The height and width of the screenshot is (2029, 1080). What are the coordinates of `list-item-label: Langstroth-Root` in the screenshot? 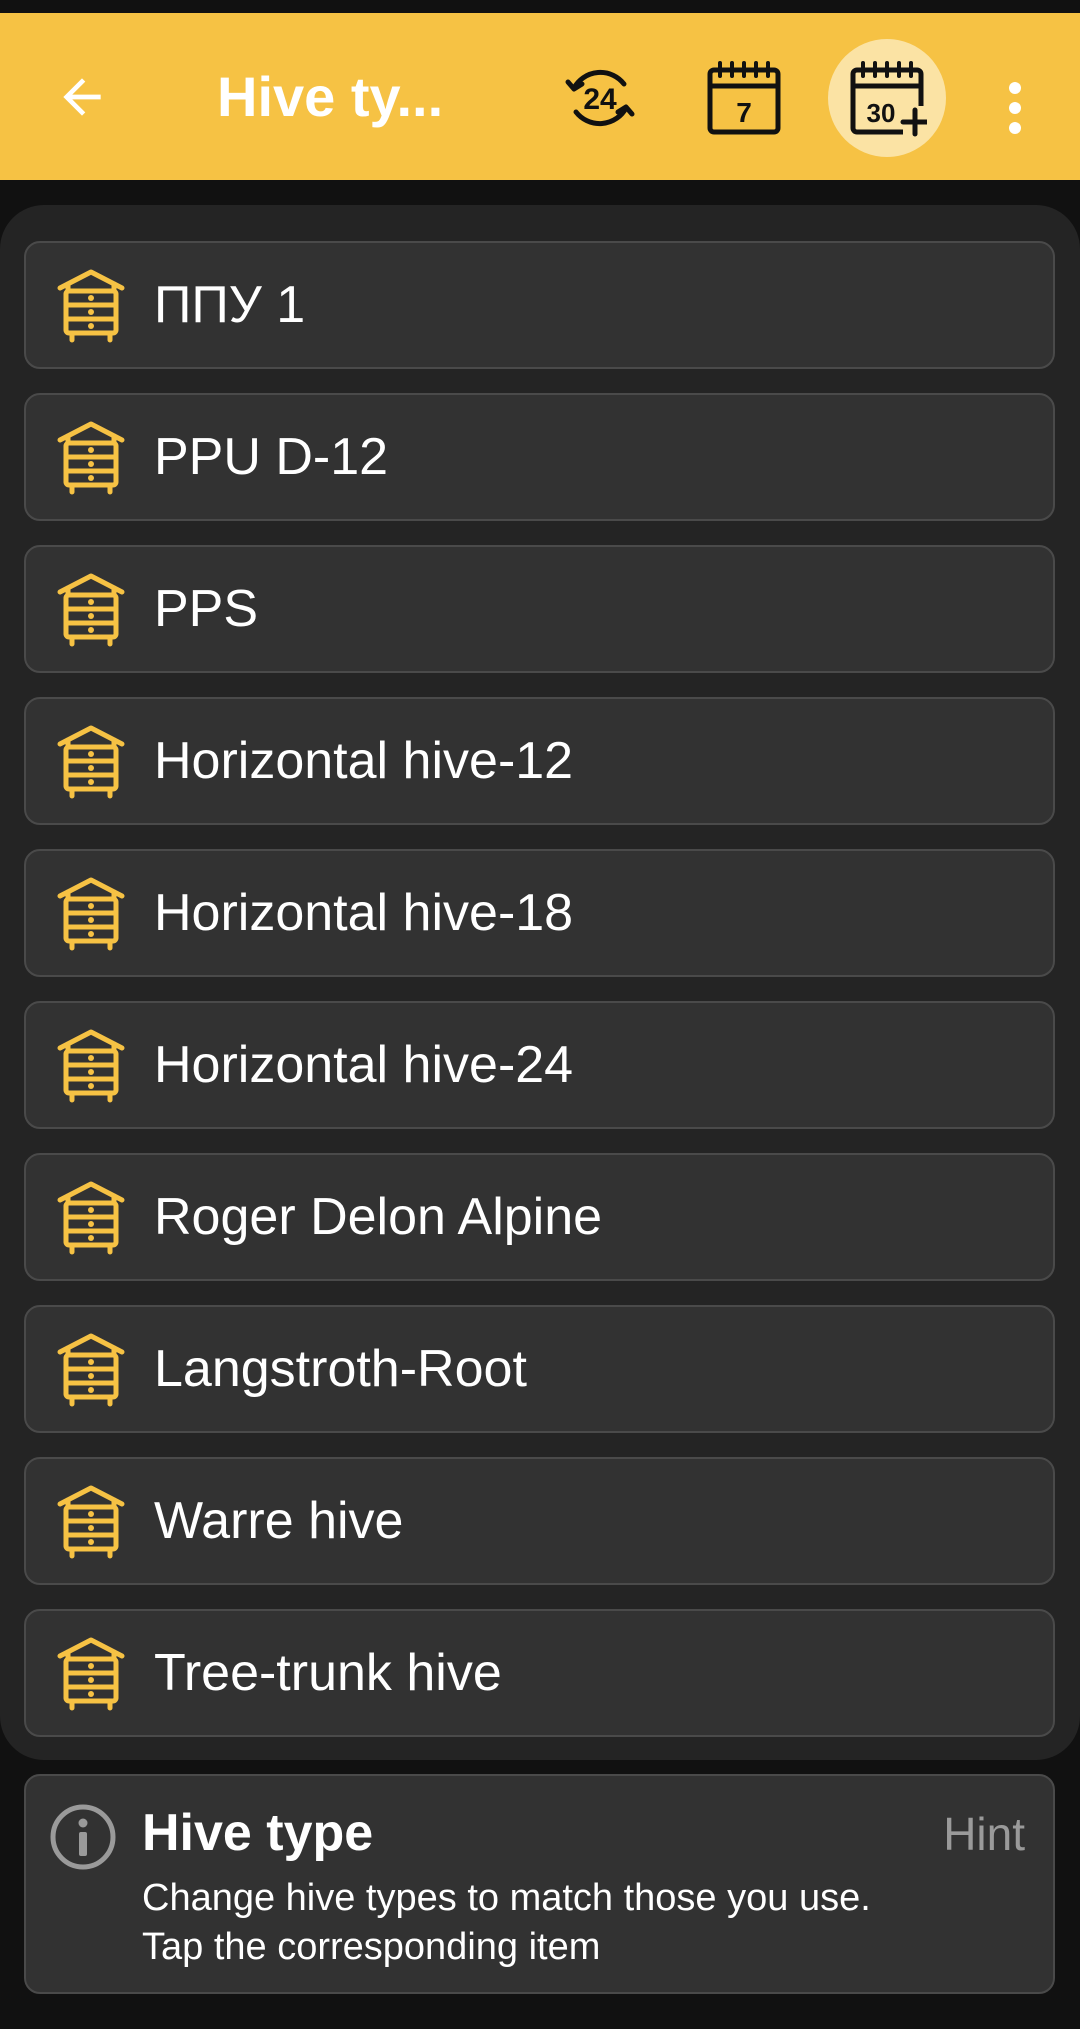 It's located at (340, 1369).